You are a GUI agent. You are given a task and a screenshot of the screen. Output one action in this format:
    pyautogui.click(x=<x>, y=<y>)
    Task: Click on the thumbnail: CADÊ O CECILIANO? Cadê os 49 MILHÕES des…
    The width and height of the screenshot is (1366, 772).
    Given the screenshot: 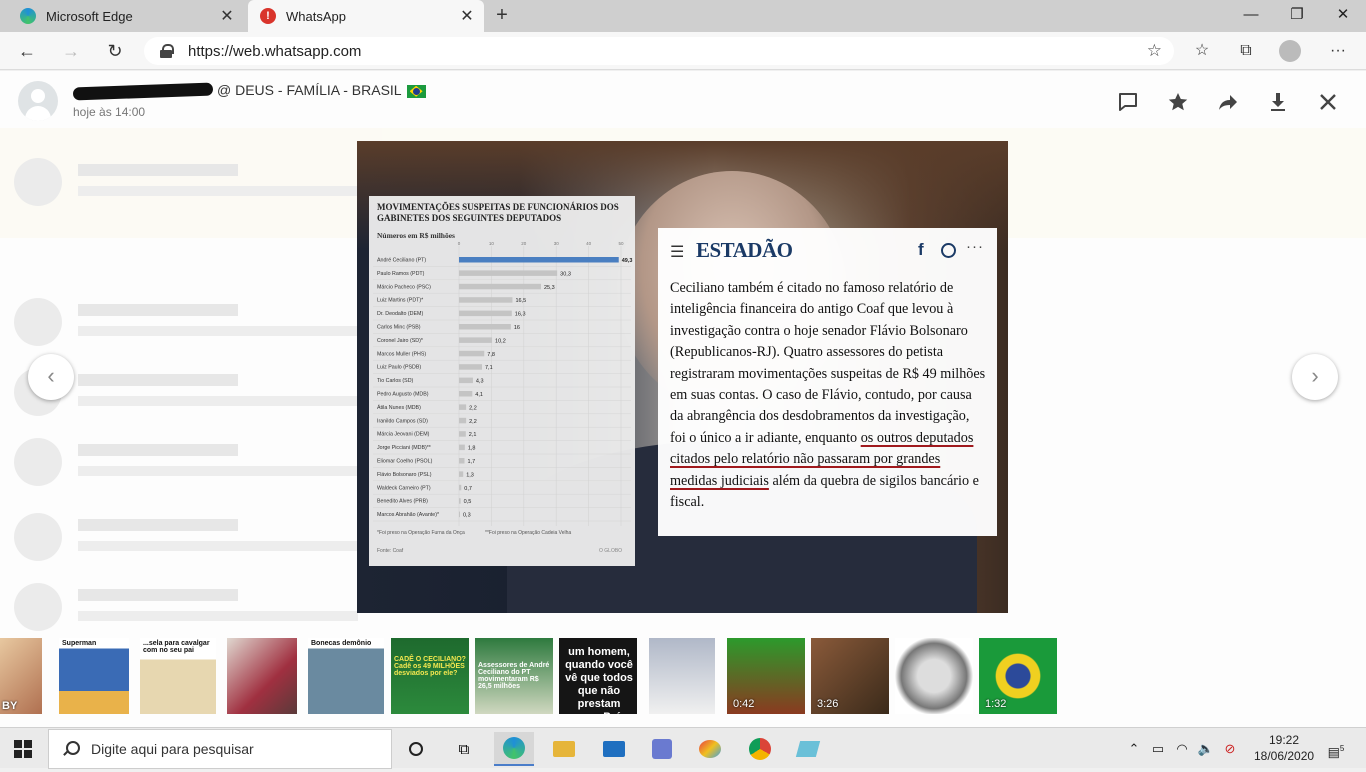 What is the action you would take?
    pyautogui.click(x=430, y=676)
    